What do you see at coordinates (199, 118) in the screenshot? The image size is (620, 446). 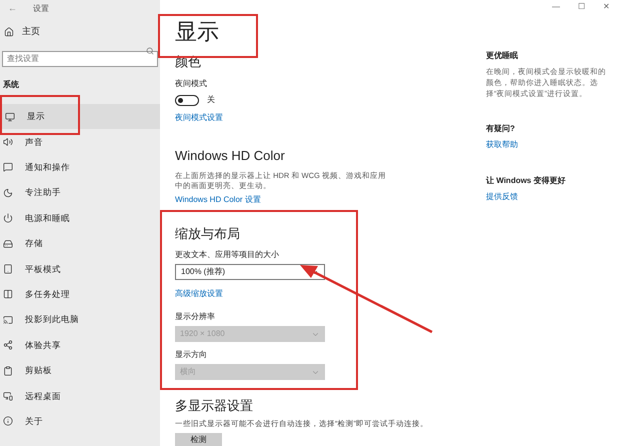 I see `night-mode-settings-link: 夜间模式设置` at bounding box center [199, 118].